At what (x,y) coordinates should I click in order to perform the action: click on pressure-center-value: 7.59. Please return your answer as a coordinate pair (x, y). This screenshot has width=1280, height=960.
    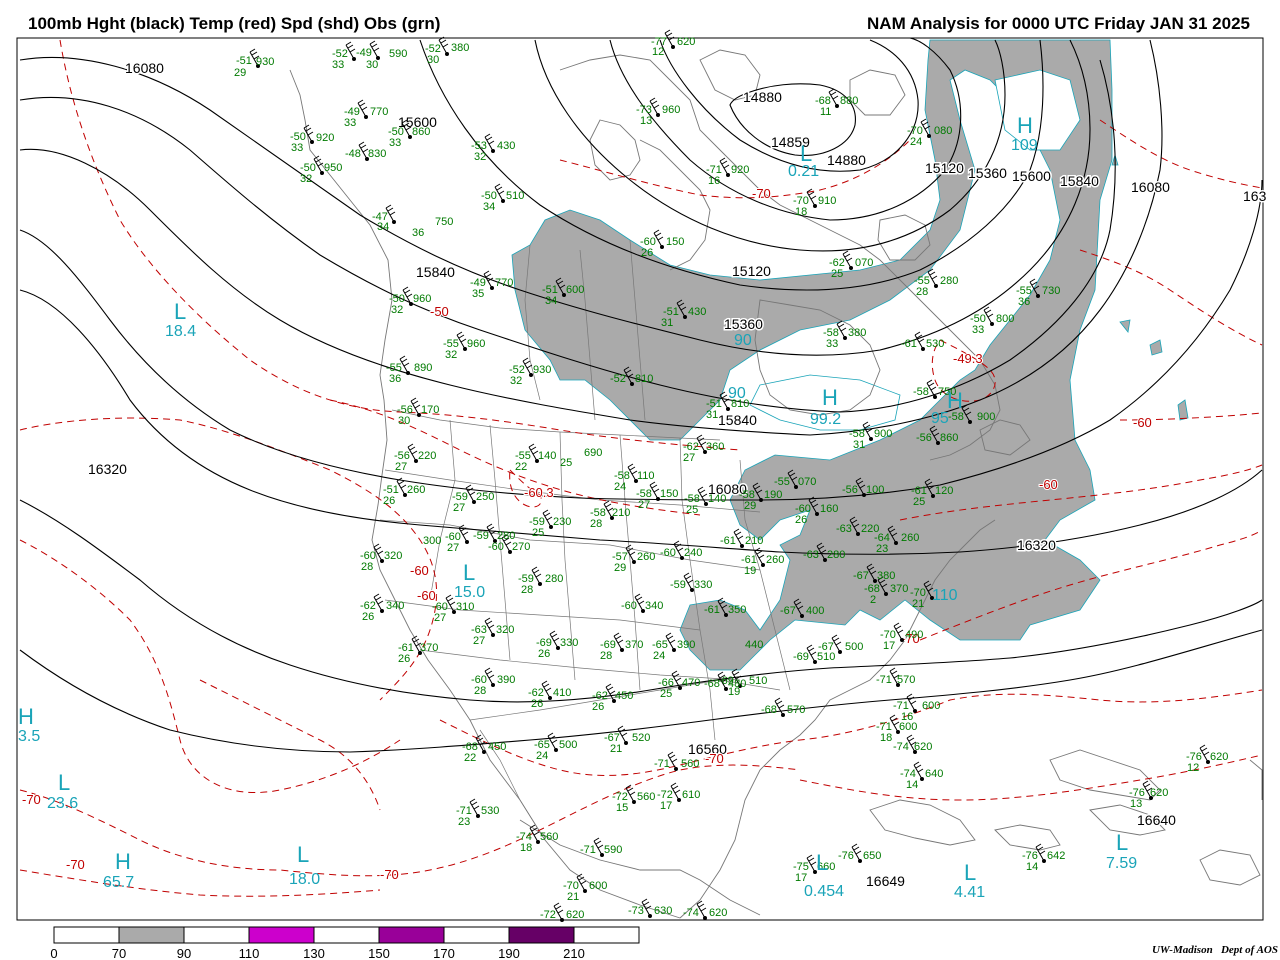
    Looking at the image, I should click on (1121, 863).